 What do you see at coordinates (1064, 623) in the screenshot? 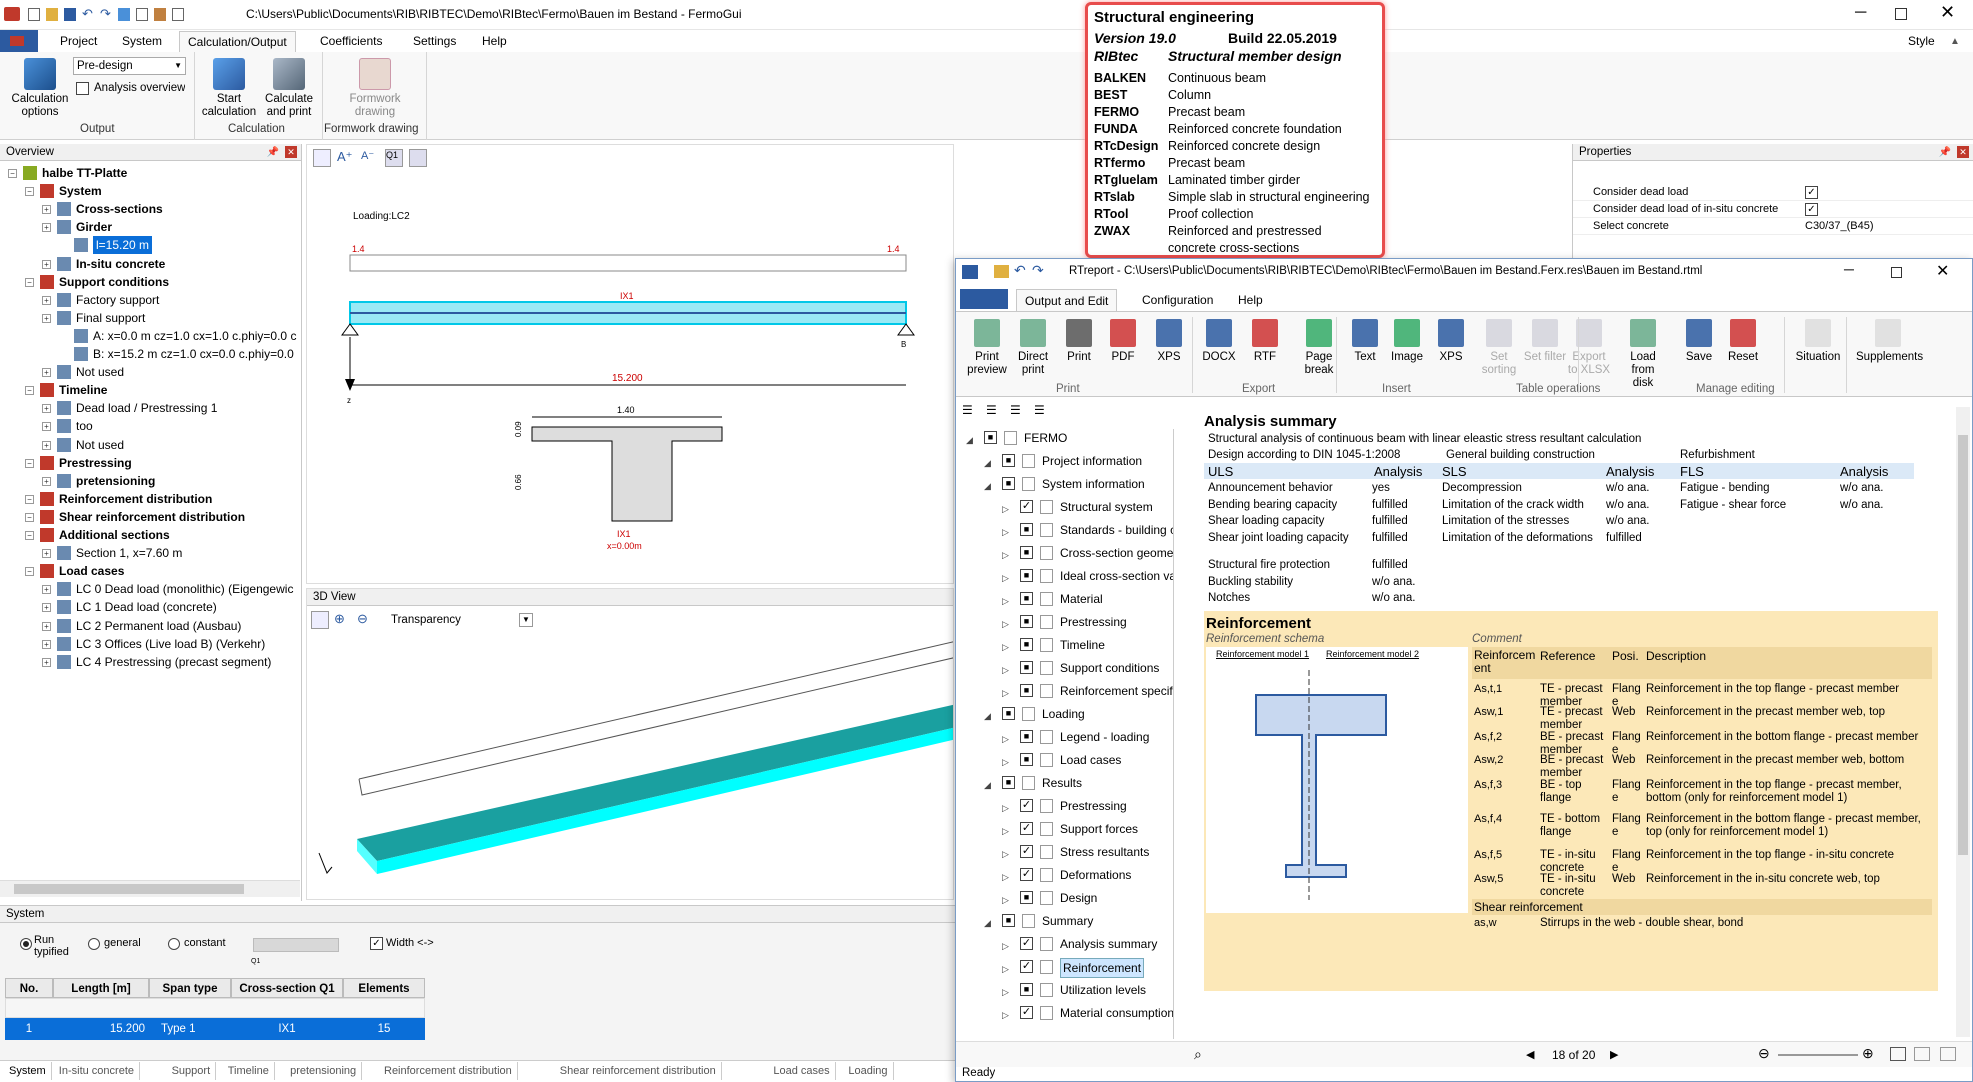
I see `report-tree-item: ▷ ■ Prestressing` at bounding box center [1064, 623].